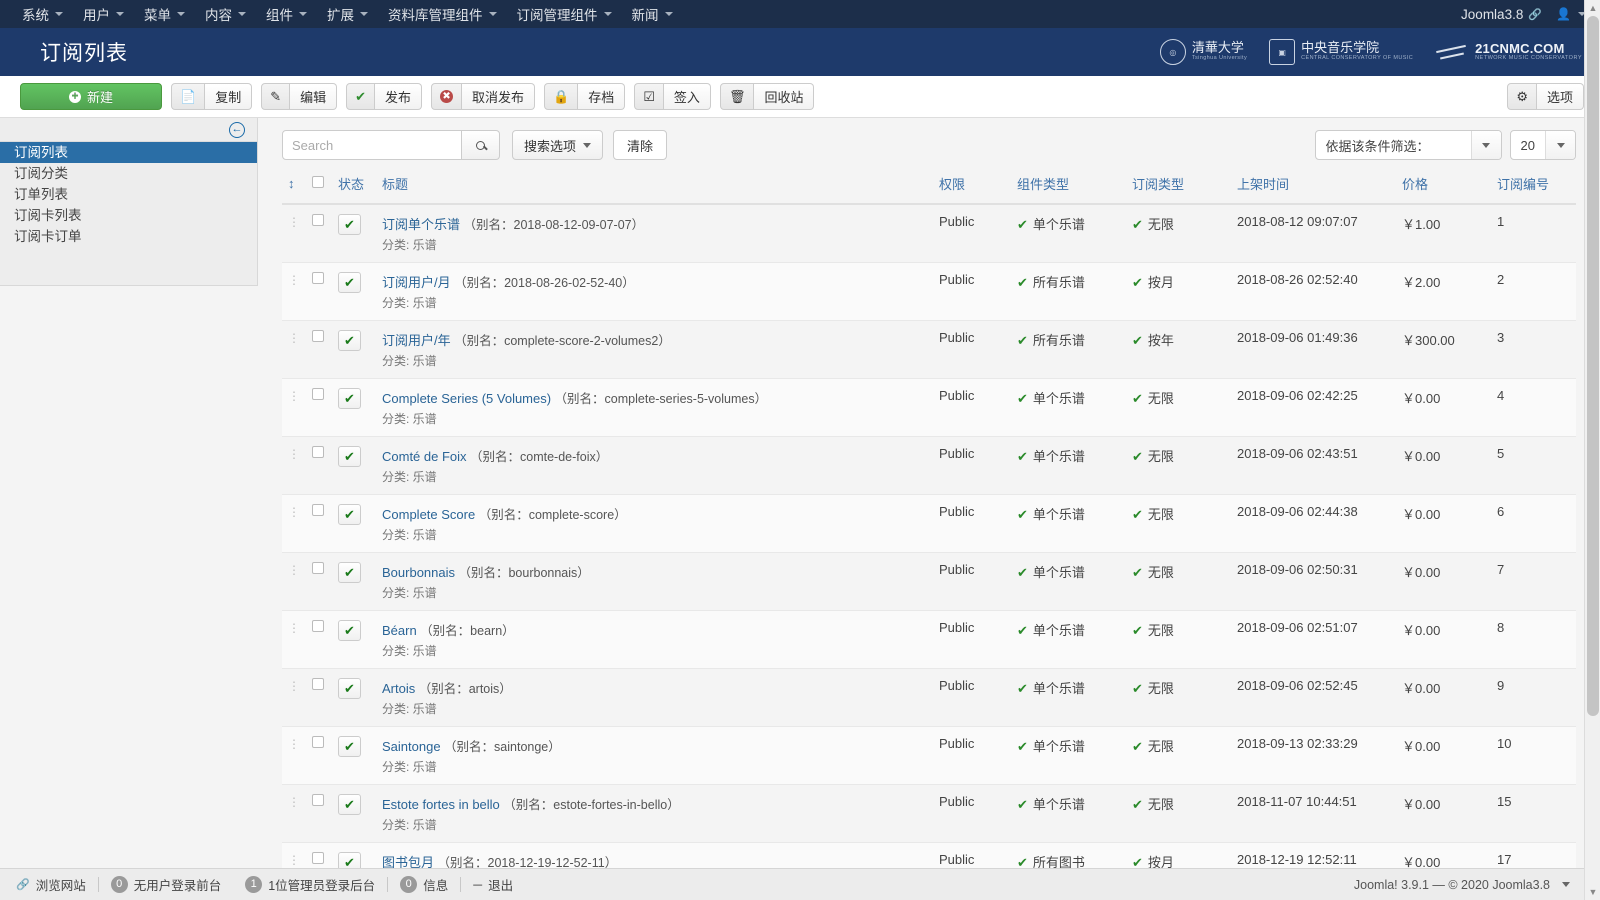 Image resolution: width=1600 pixels, height=900 pixels. What do you see at coordinates (56, 884) in the screenshot?
I see `view-site-link: 🔗 浏览网站` at bounding box center [56, 884].